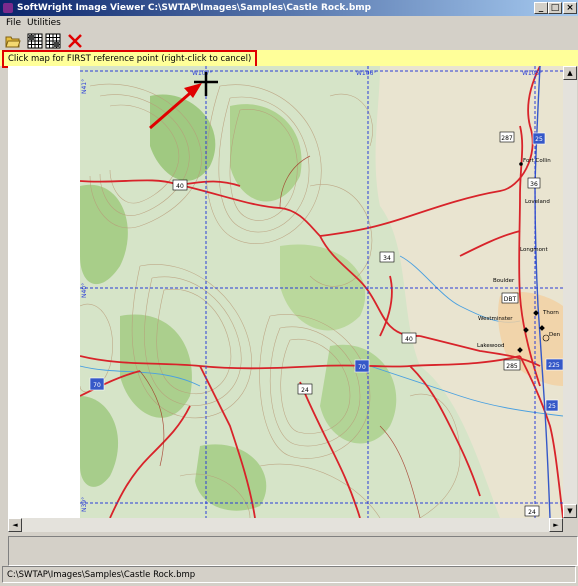  I want to click on town-label: Lakewood, so click(491, 346).